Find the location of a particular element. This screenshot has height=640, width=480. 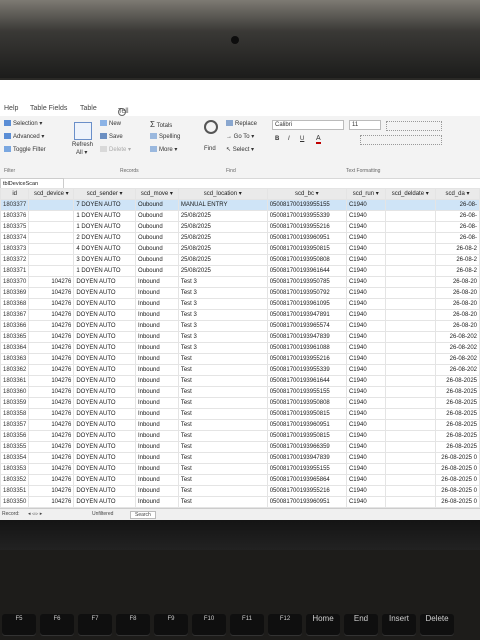

cell-scd-sender: 4 DOYEN AUTO is located at coordinates (104, 249).